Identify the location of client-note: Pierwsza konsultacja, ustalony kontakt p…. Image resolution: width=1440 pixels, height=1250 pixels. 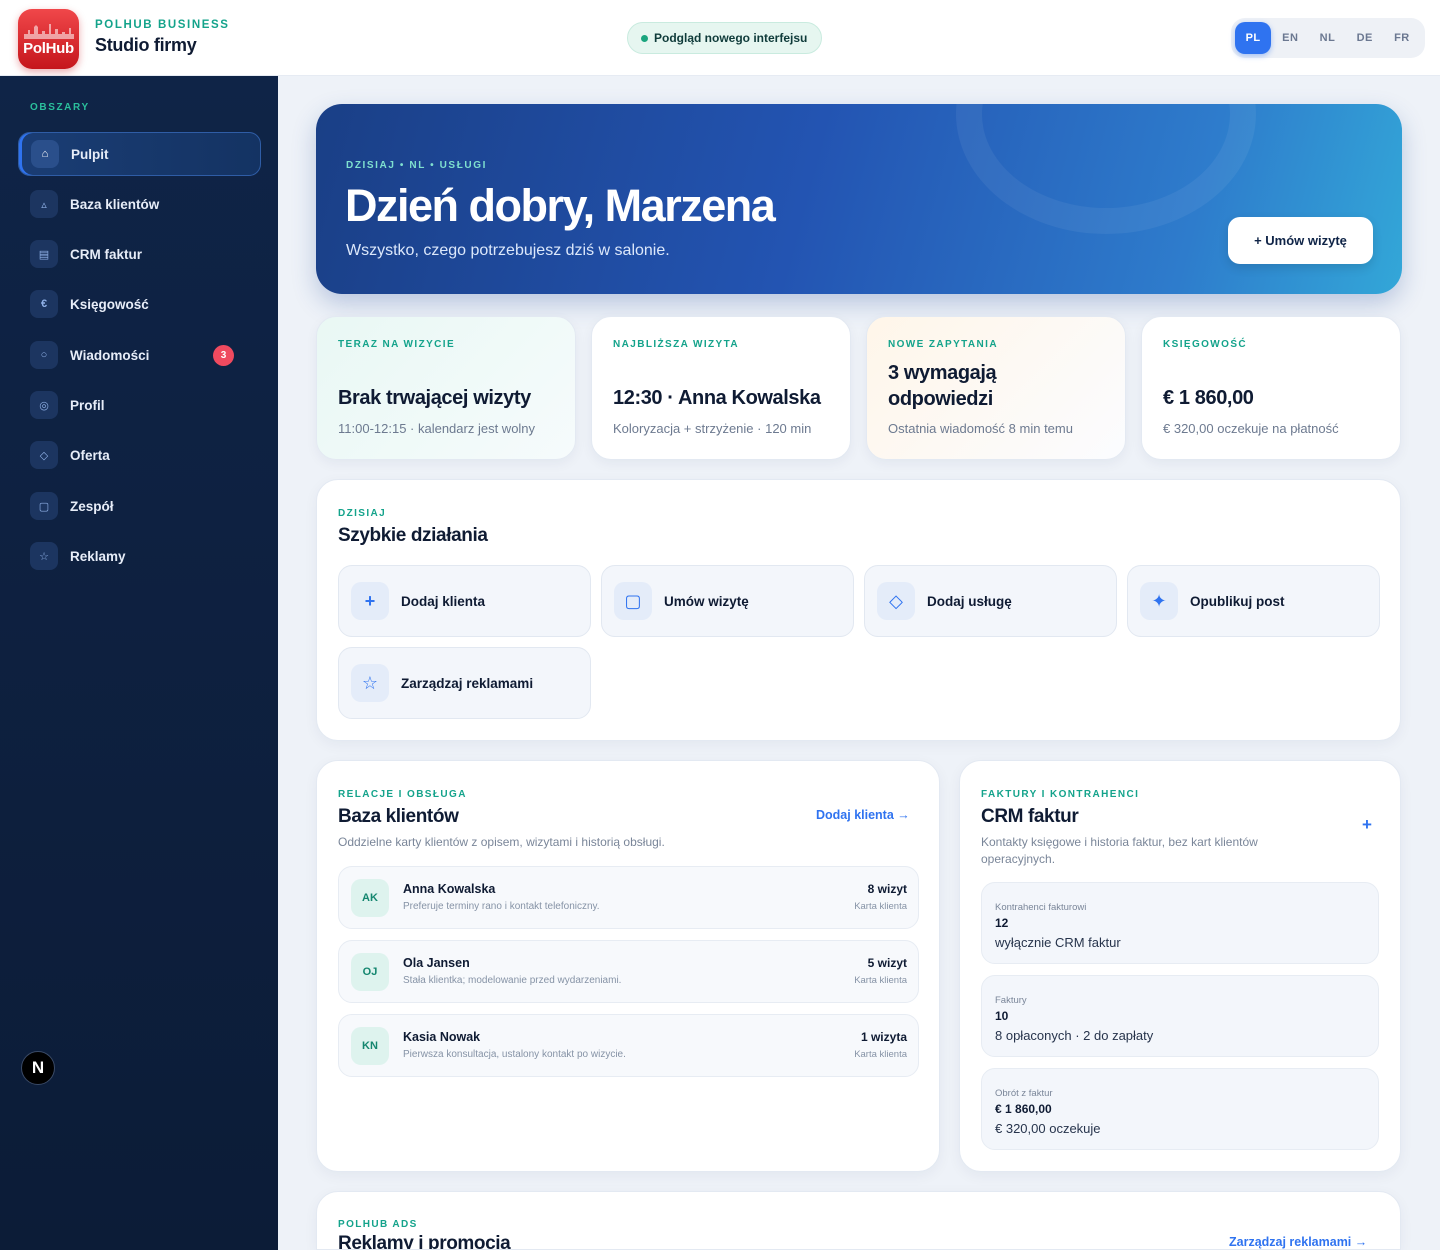
(514, 1054).